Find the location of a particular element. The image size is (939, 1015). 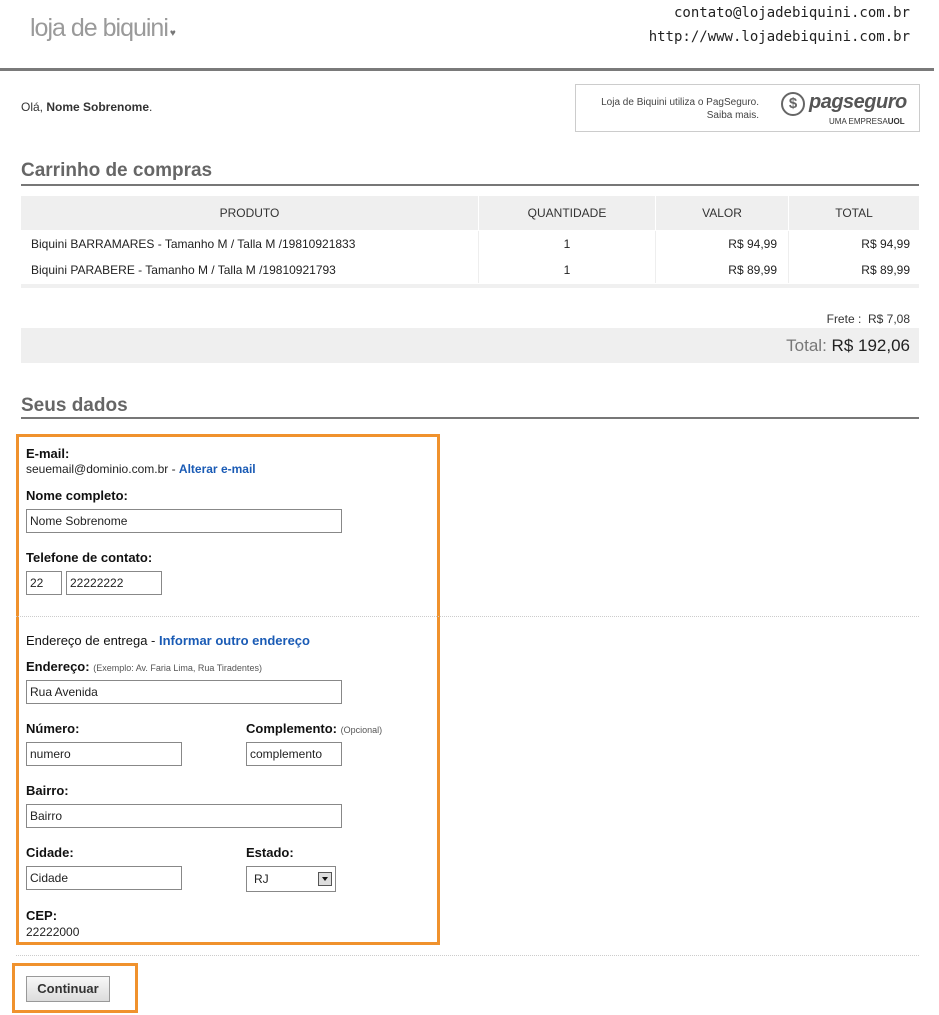

city-label: Cidade: is located at coordinates (50, 852).